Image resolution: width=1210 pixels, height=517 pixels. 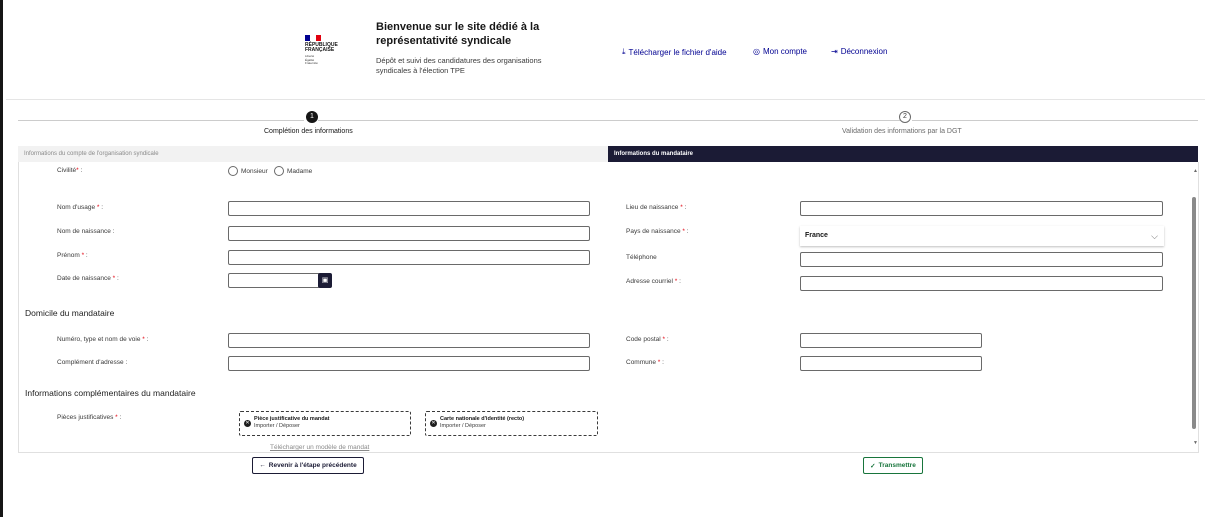 What do you see at coordinates (409, 340) in the screenshot?
I see `street-input` at bounding box center [409, 340].